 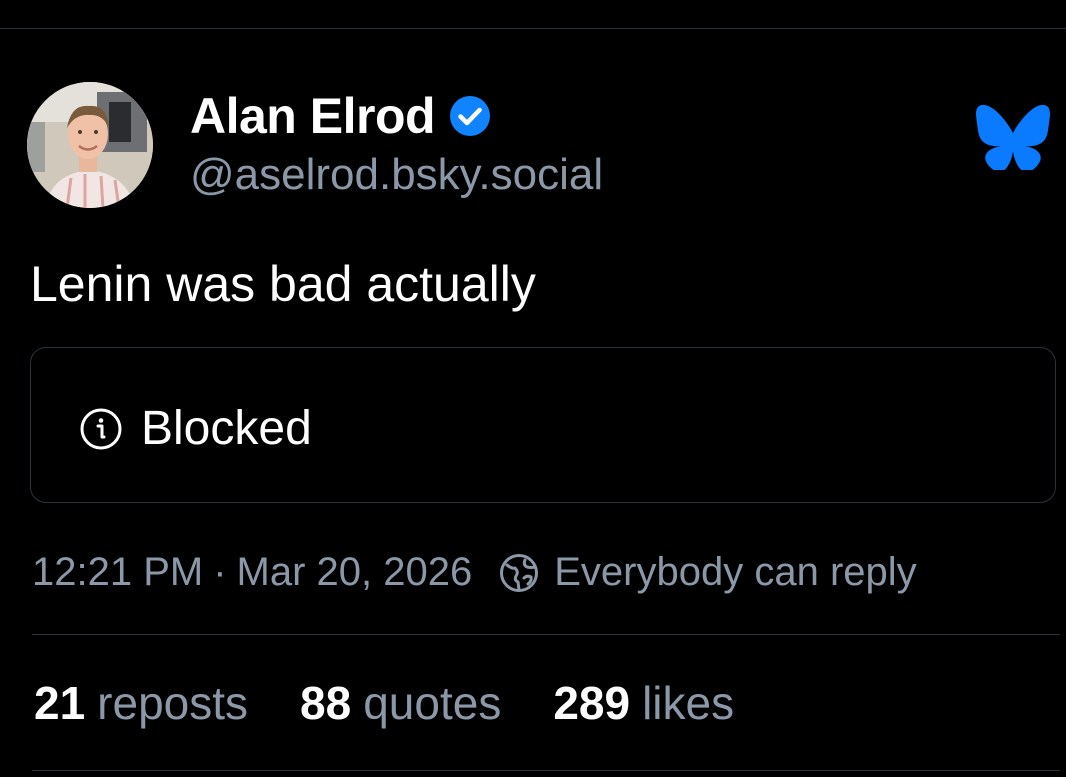 I want to click on engagement-stats: 21 reposts 88 quotes 289 likes, so click(x=410, y=703).